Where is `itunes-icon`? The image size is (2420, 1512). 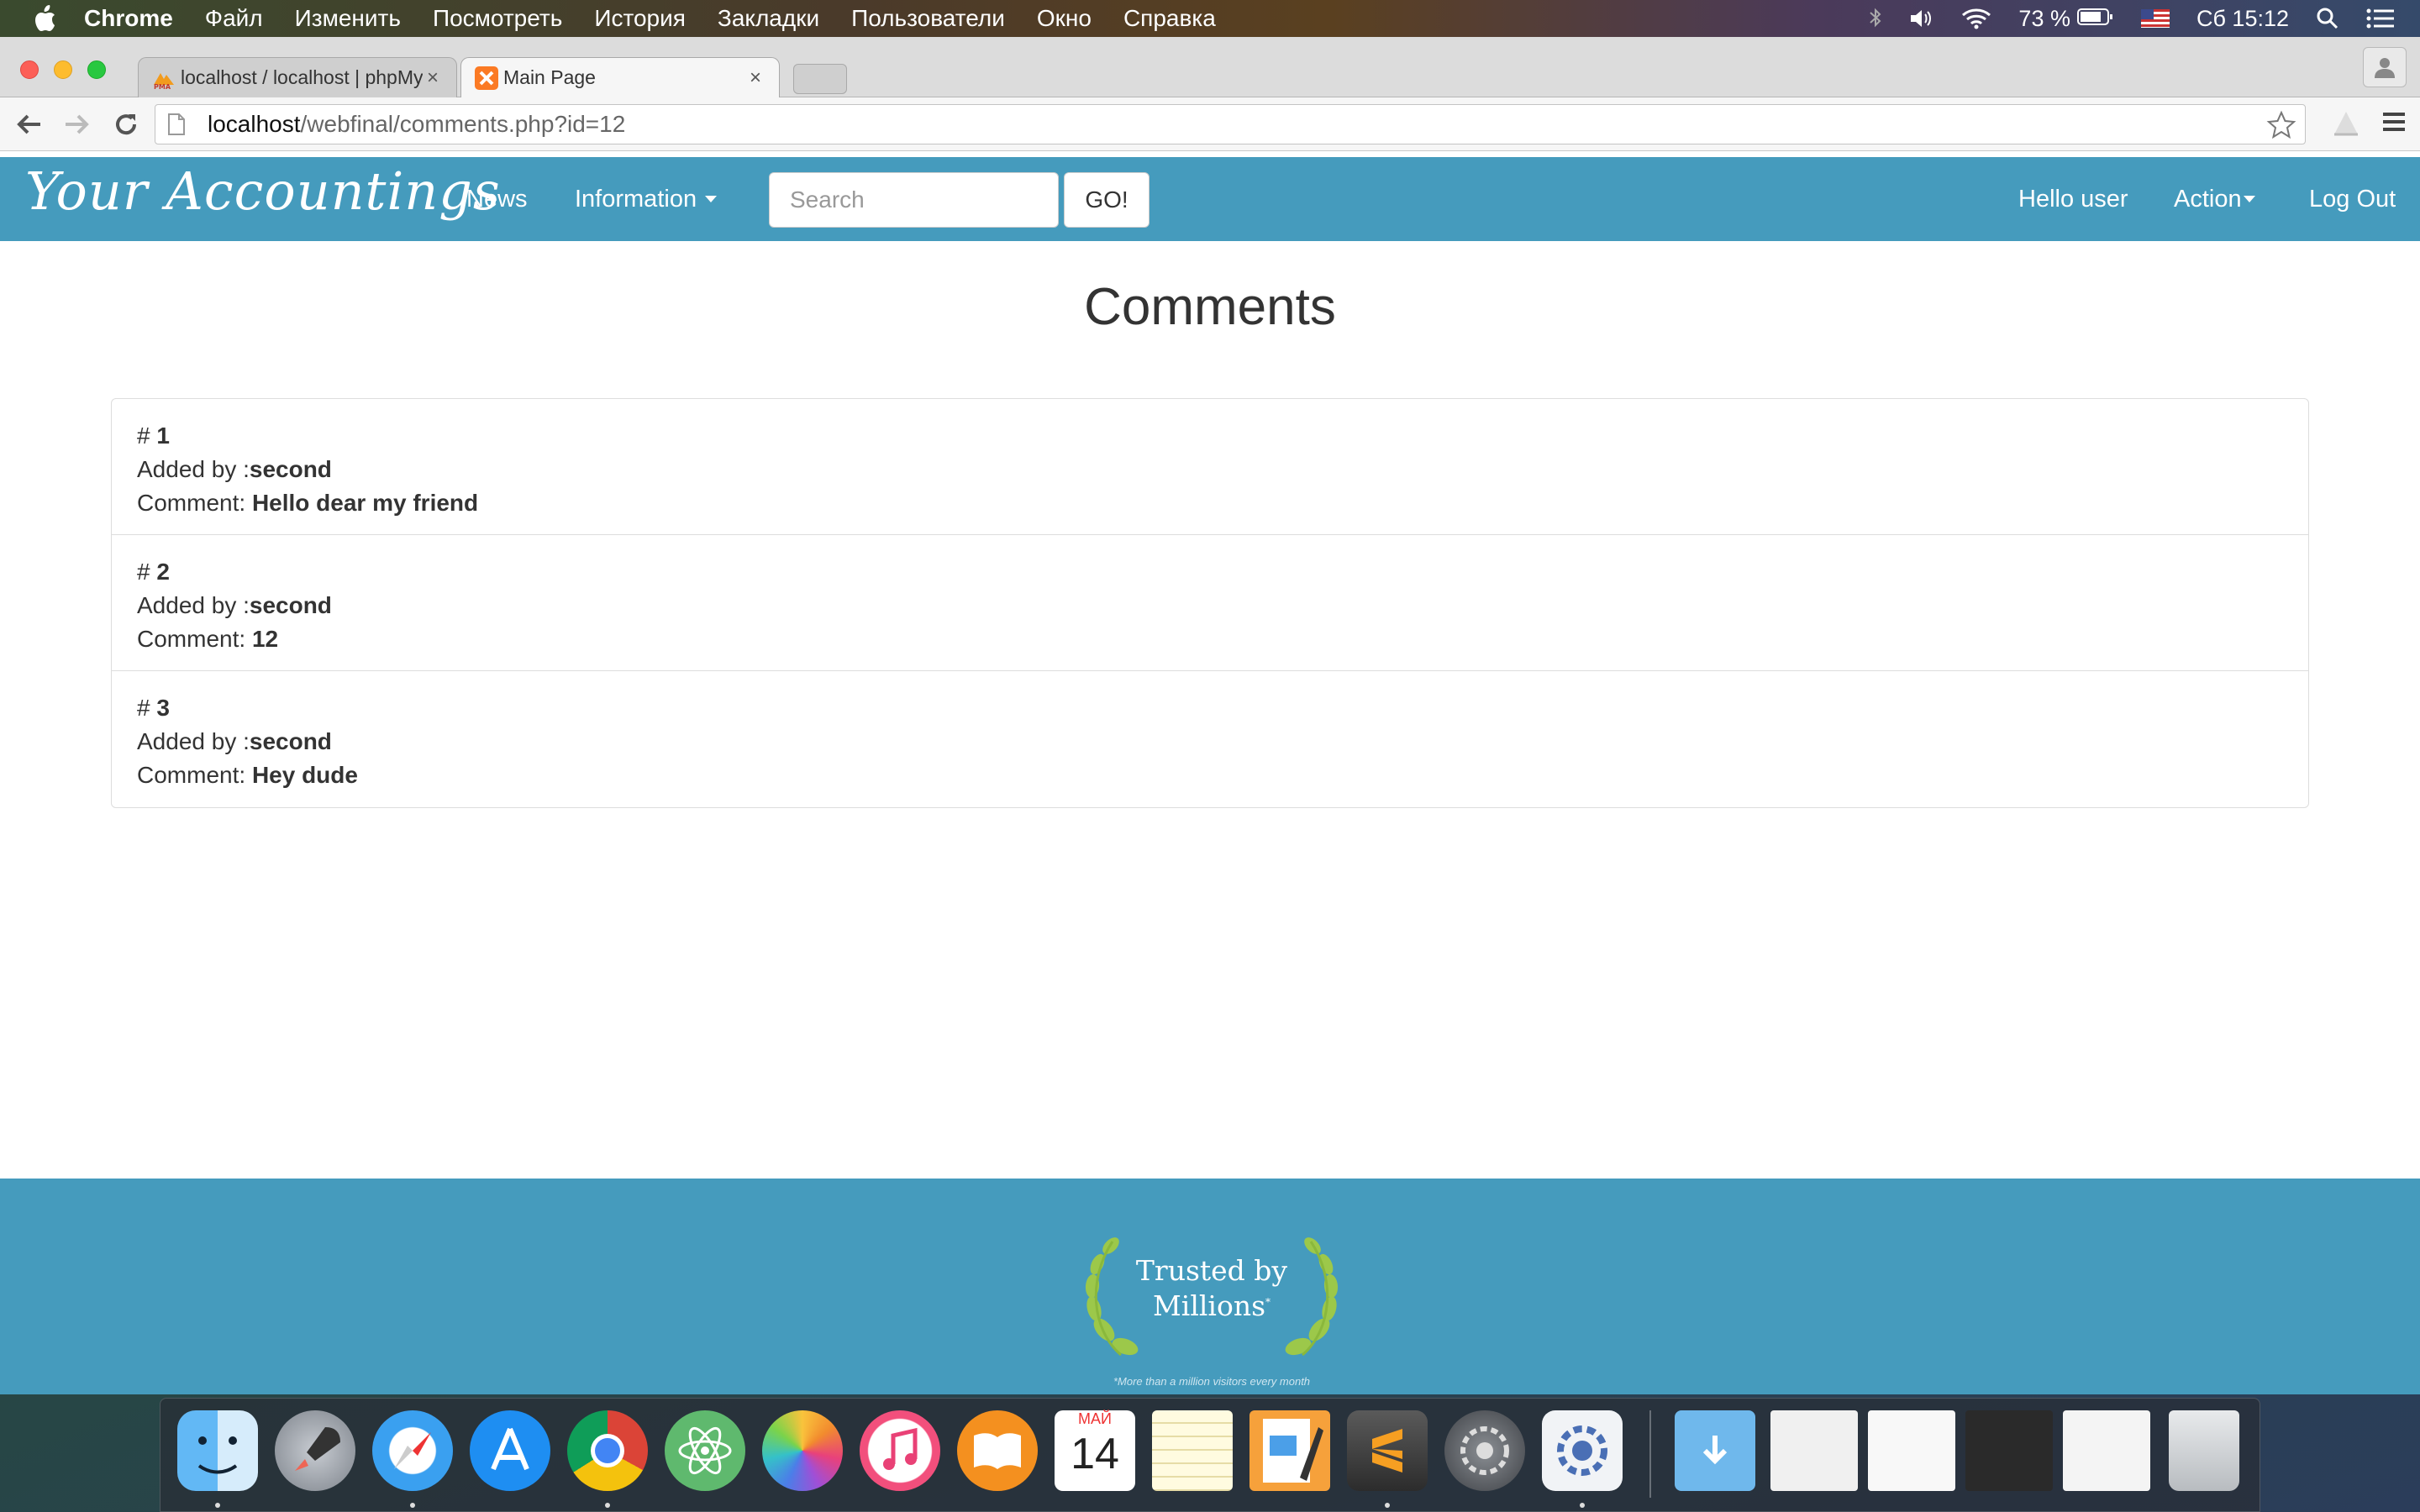
itunes-icon is located at coordinates (900, 1450).